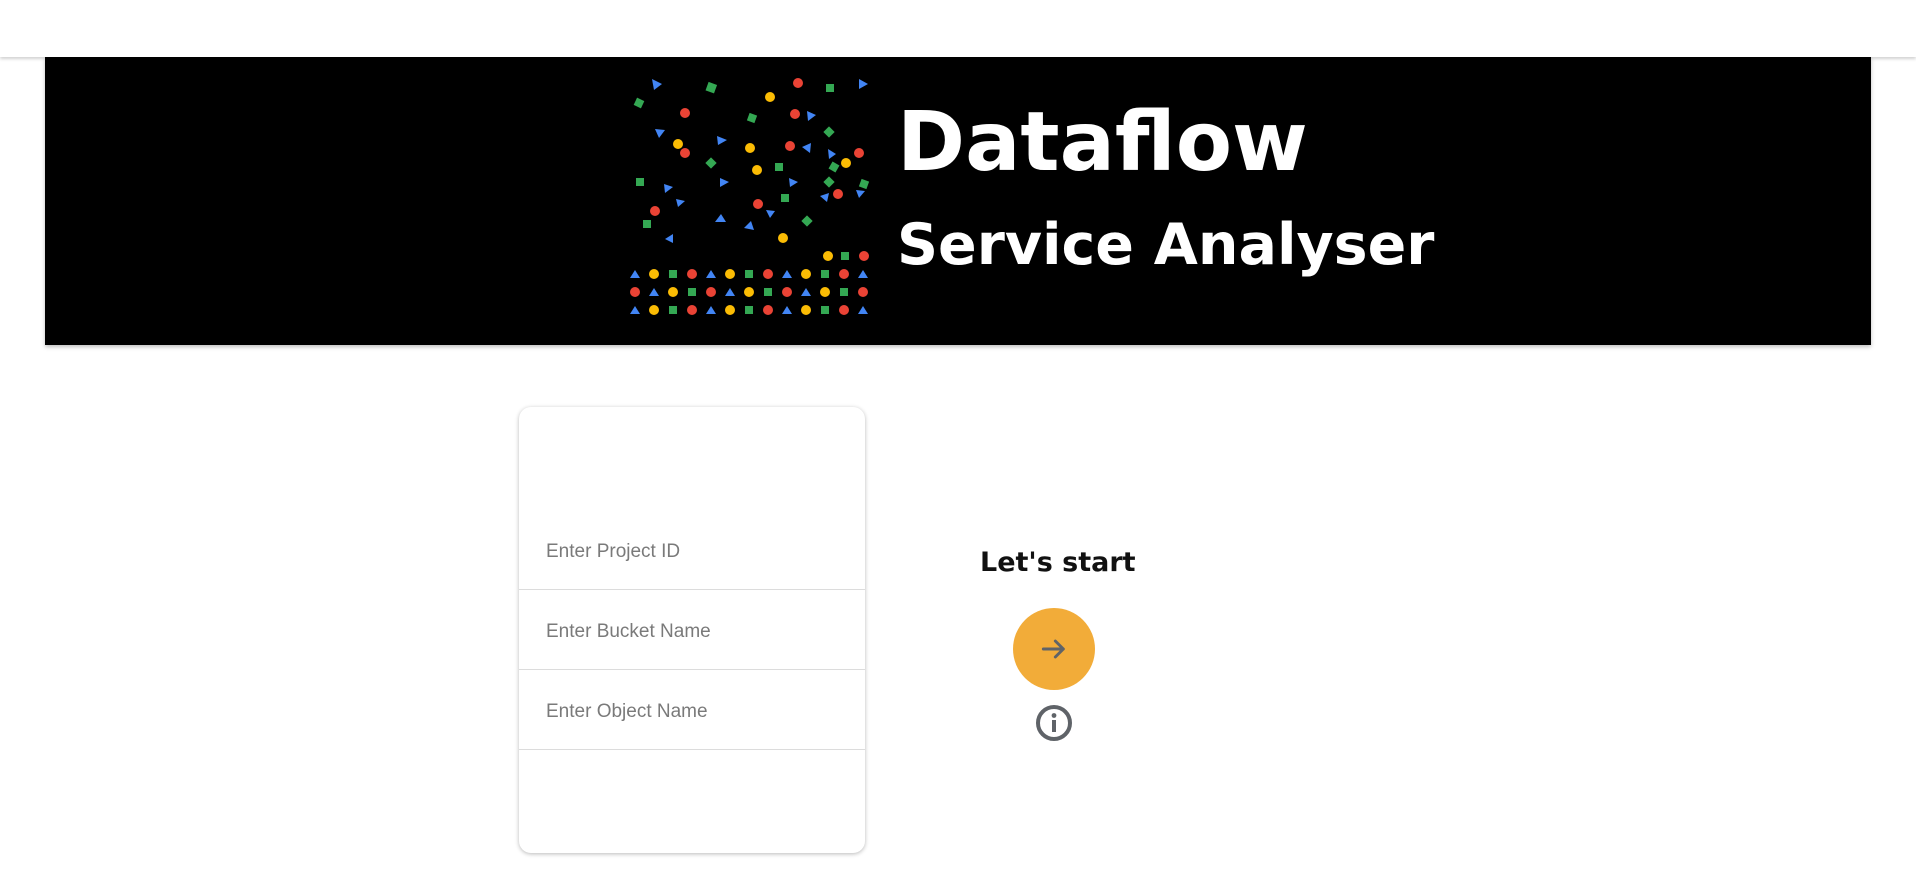  I want to click on object-name-field, so click(692, 710).